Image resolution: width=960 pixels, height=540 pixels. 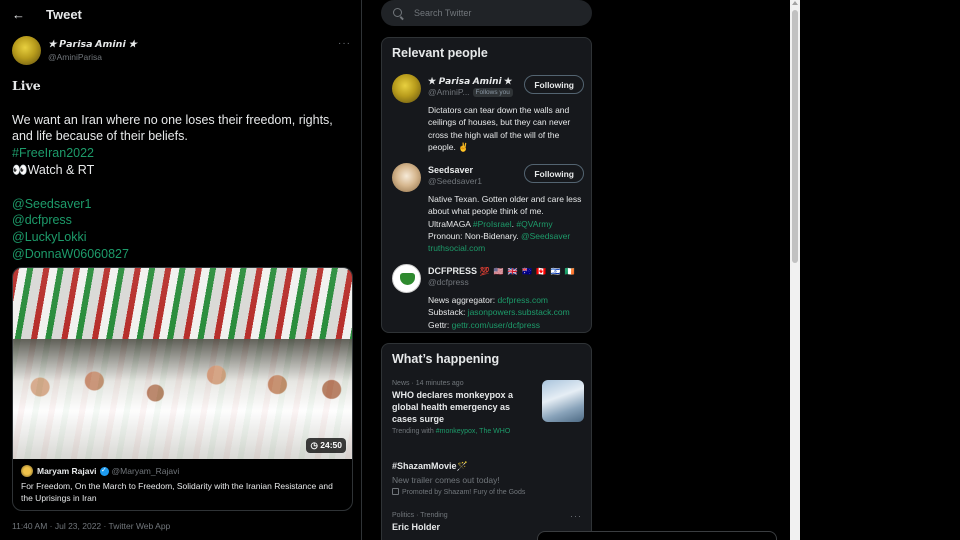 What do you see at coordinates (67, 471) in the screenshot?
I see `quote-author-name: Maryam Rajavi` at bounding box center [67, 471].